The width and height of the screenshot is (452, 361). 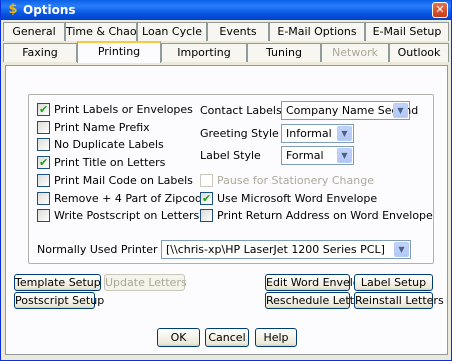 What do you see at coordinates (407, 31) in the screenshot?
I see `tab-email-setup: E-Mail Setup` at bounding box center [407, 31].